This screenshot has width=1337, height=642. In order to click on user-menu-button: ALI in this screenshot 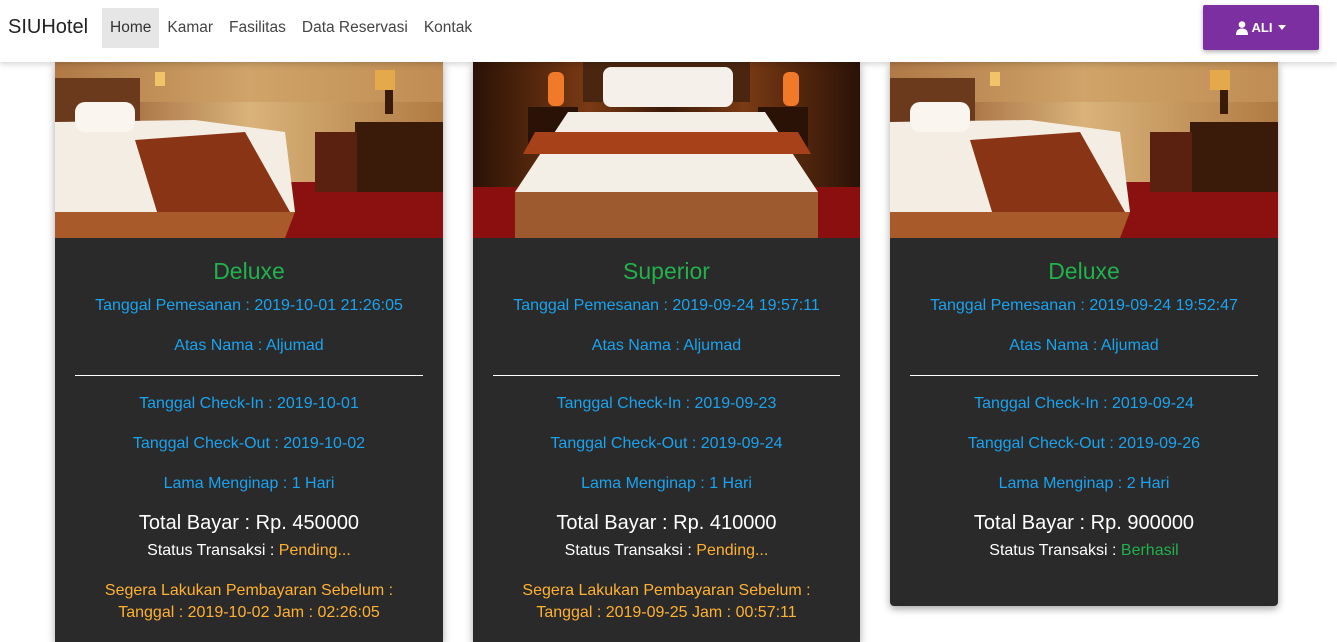, I will do `click(1261, 27)`.